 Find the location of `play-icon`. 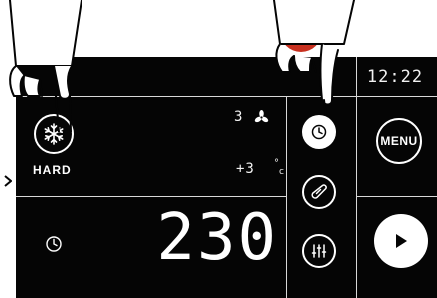

play-icon is located at coordinates (401, 241).